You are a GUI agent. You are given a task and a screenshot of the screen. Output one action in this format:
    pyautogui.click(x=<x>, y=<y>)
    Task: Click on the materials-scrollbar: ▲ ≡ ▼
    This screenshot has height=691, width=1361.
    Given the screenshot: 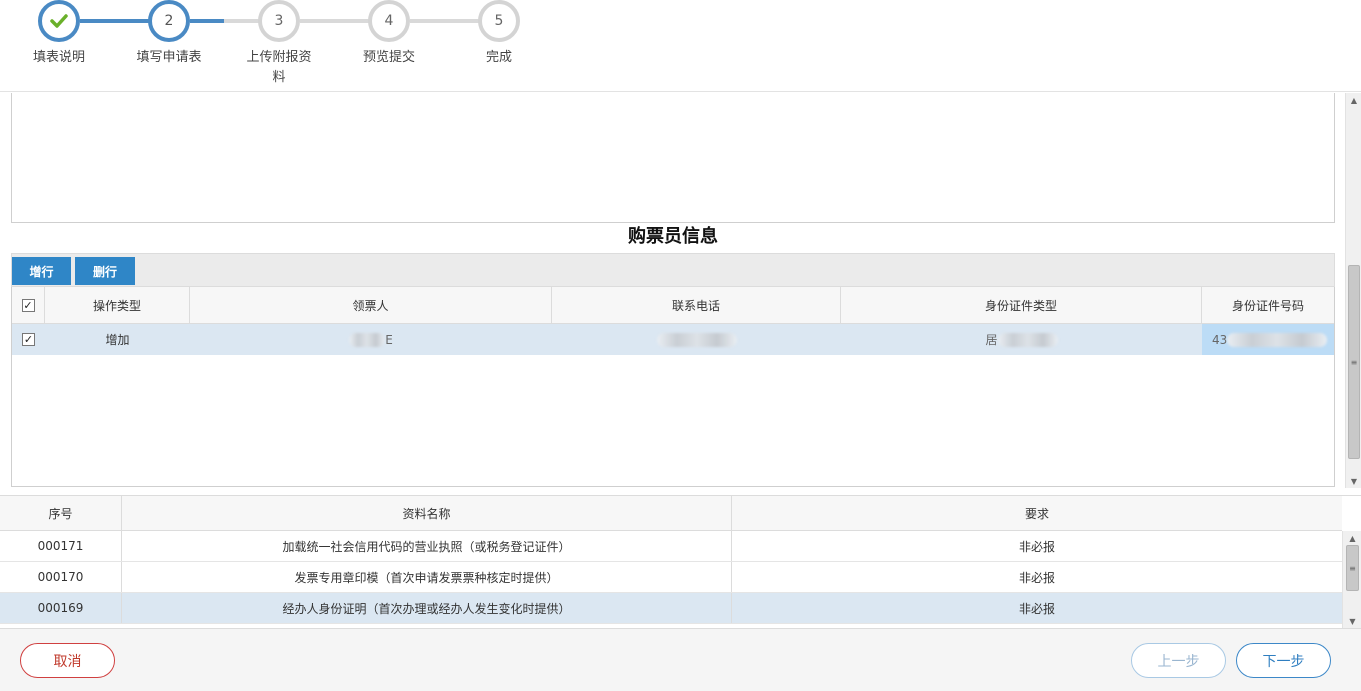 What is the action you would take?
    pyautogui.click(x=1351, y=579)
    